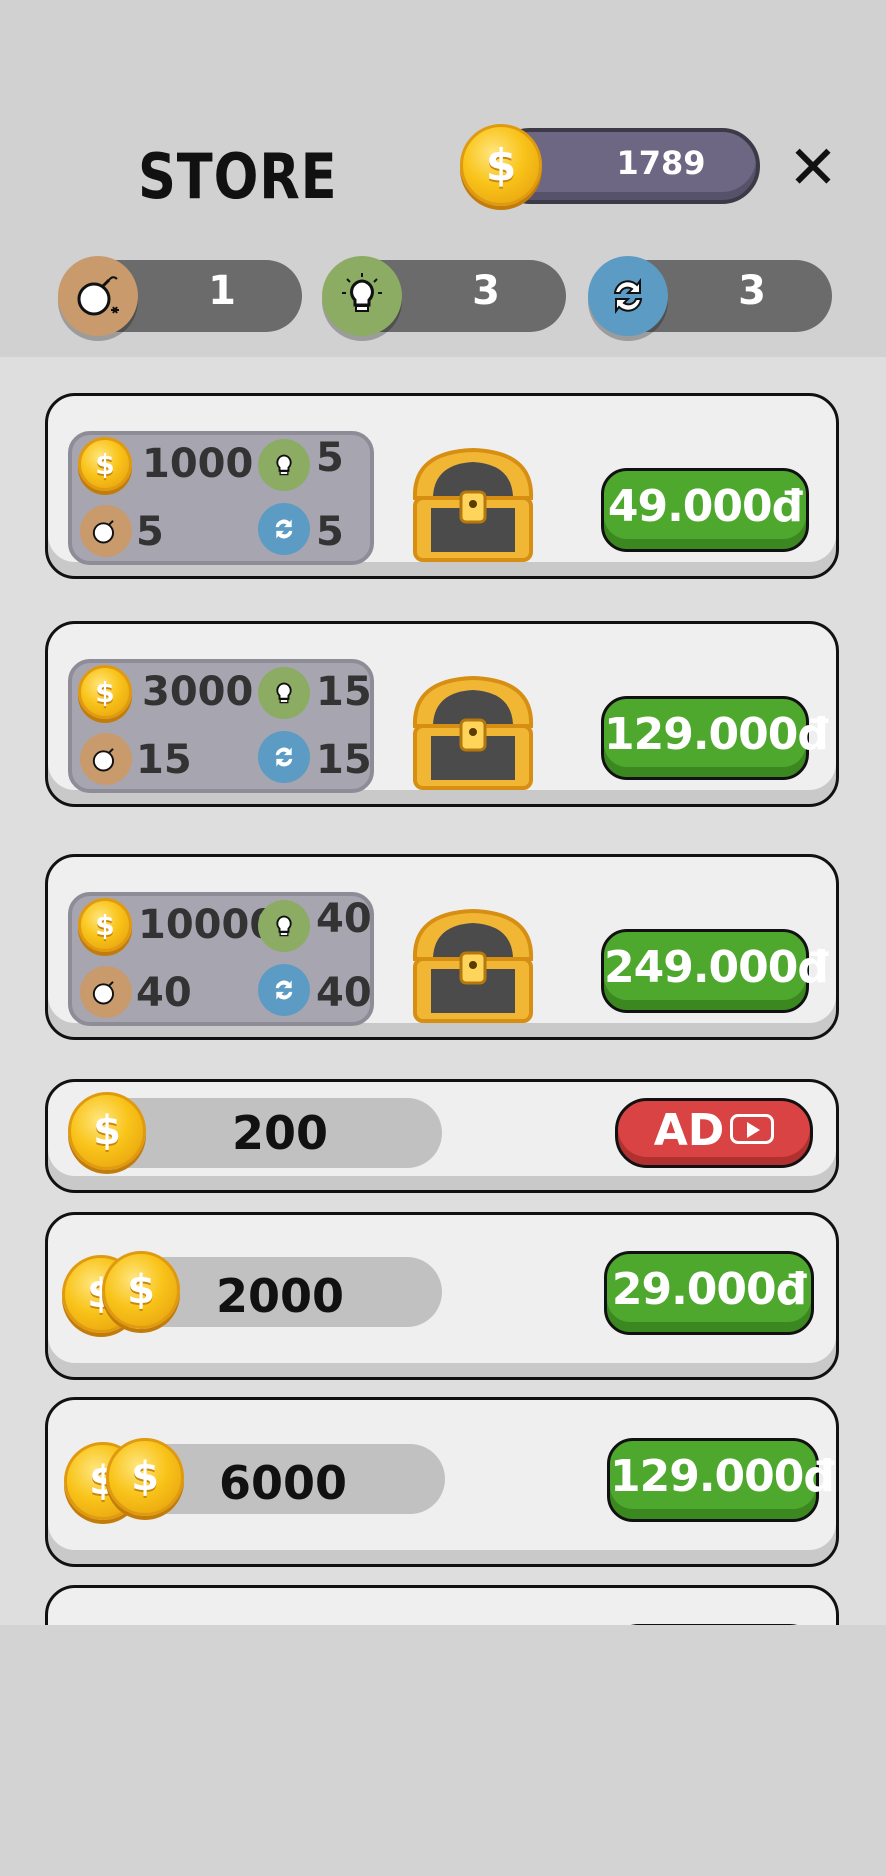  I want to click on bundle-hints: 40, so click(344, 919).